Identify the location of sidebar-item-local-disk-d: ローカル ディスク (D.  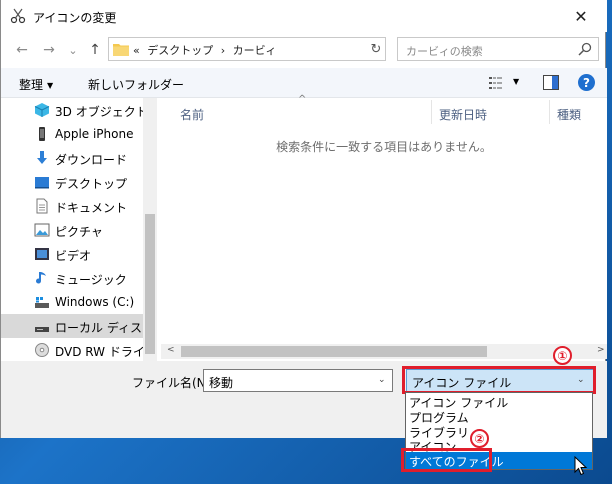
(79, 326).